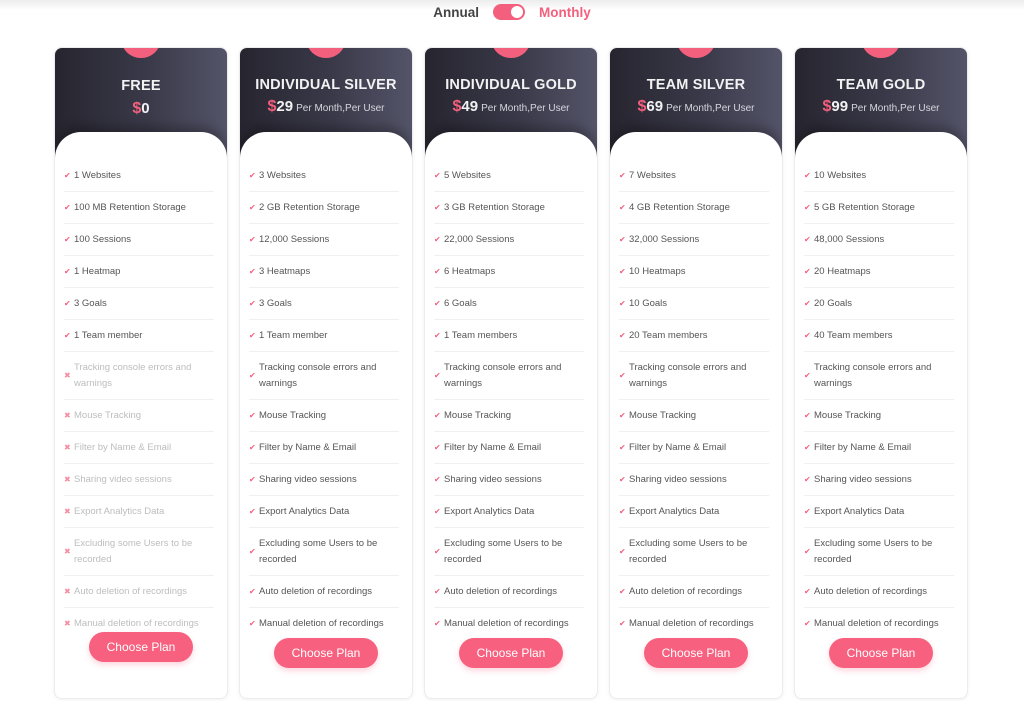 This screenshot has height=701, width=1024. Describe the element at coordinates (864, 207) in the screenshot. I see `feature-text: 5 GB Retention Storage` at that location.